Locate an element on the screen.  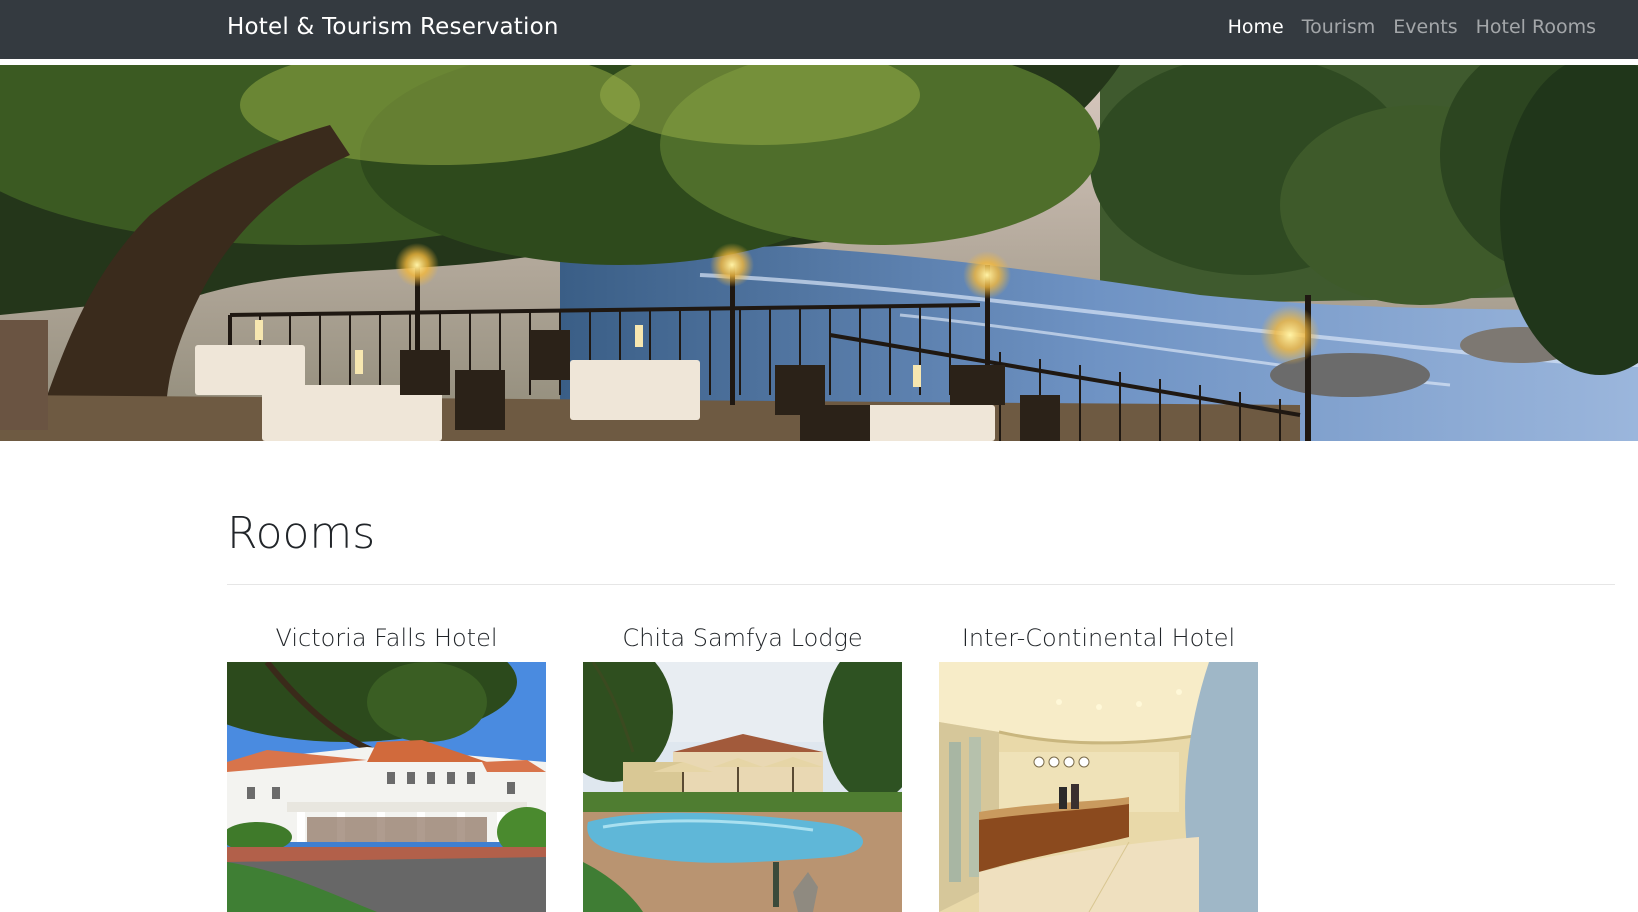
room-card: Victoria Falls Hotel is located at coordinates (386, 766).